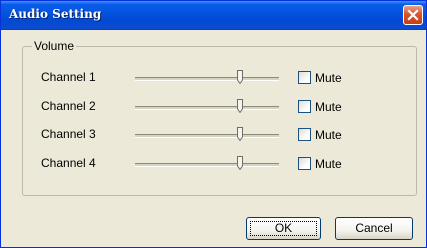 The image size is (427, 248). I want to click on cancel-button: Cancel, so click(374, 228).